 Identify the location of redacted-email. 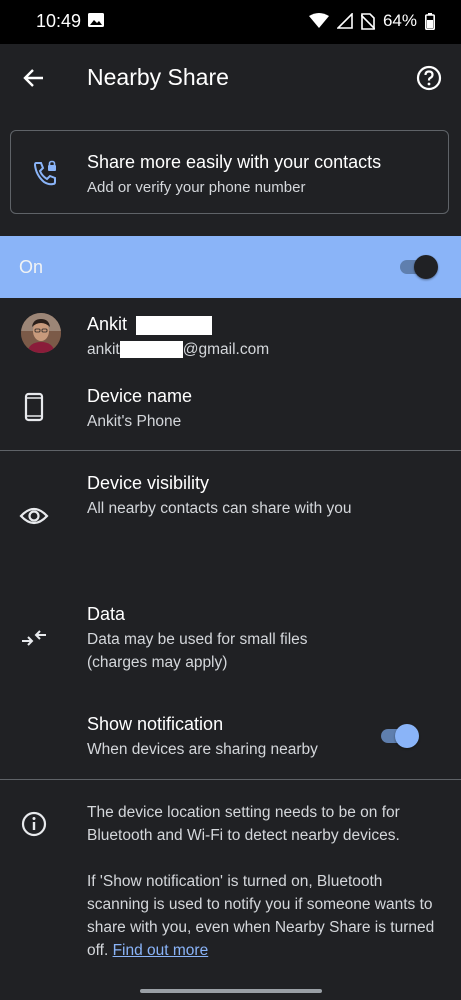
(151, 350).